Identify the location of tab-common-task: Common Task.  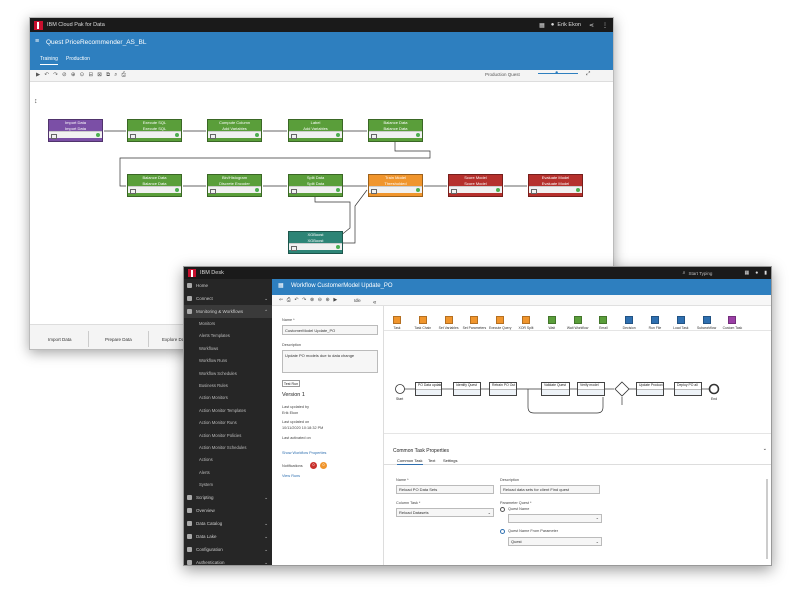
(410, 461).